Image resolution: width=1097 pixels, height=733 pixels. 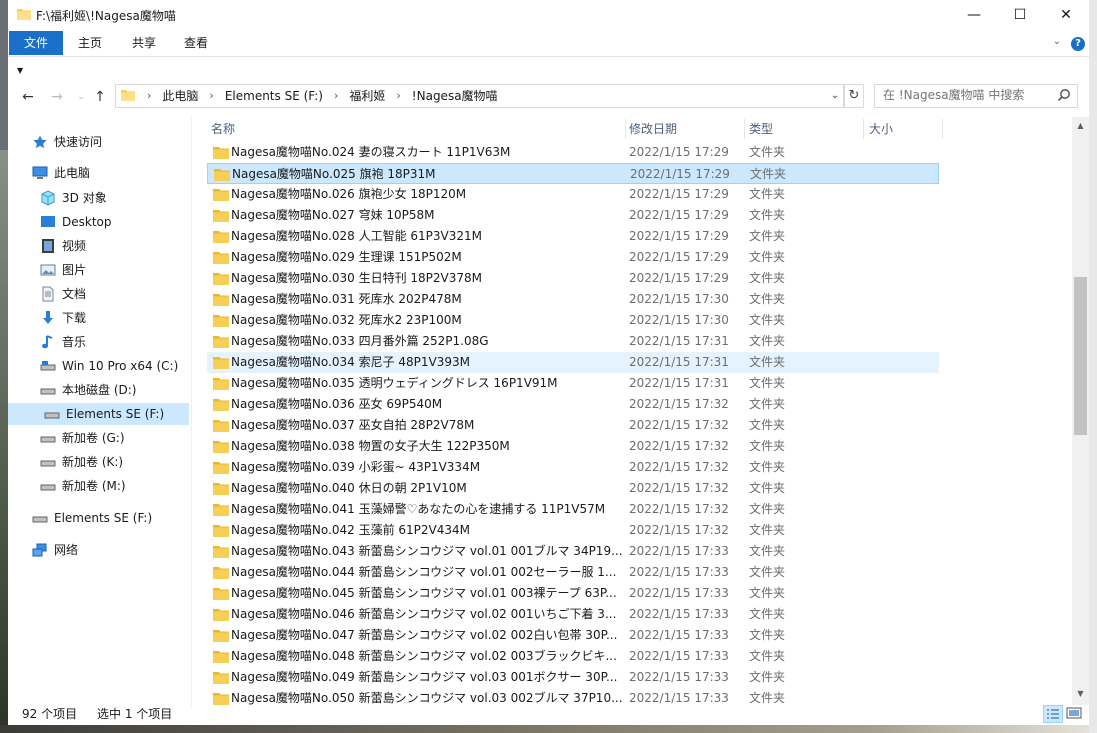 What do you see at coordinates (180, 96) in the screenshot?
I see `breadcrumb-this-pc: 此电脑` at bounding box center [180, 96].